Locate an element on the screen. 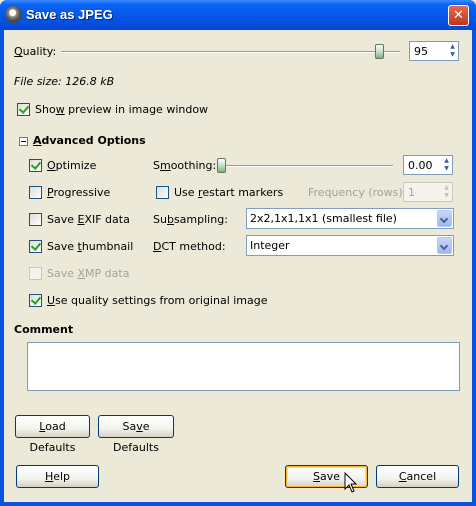  window-title: Save as JPEG is located at coordinates (69, 14).